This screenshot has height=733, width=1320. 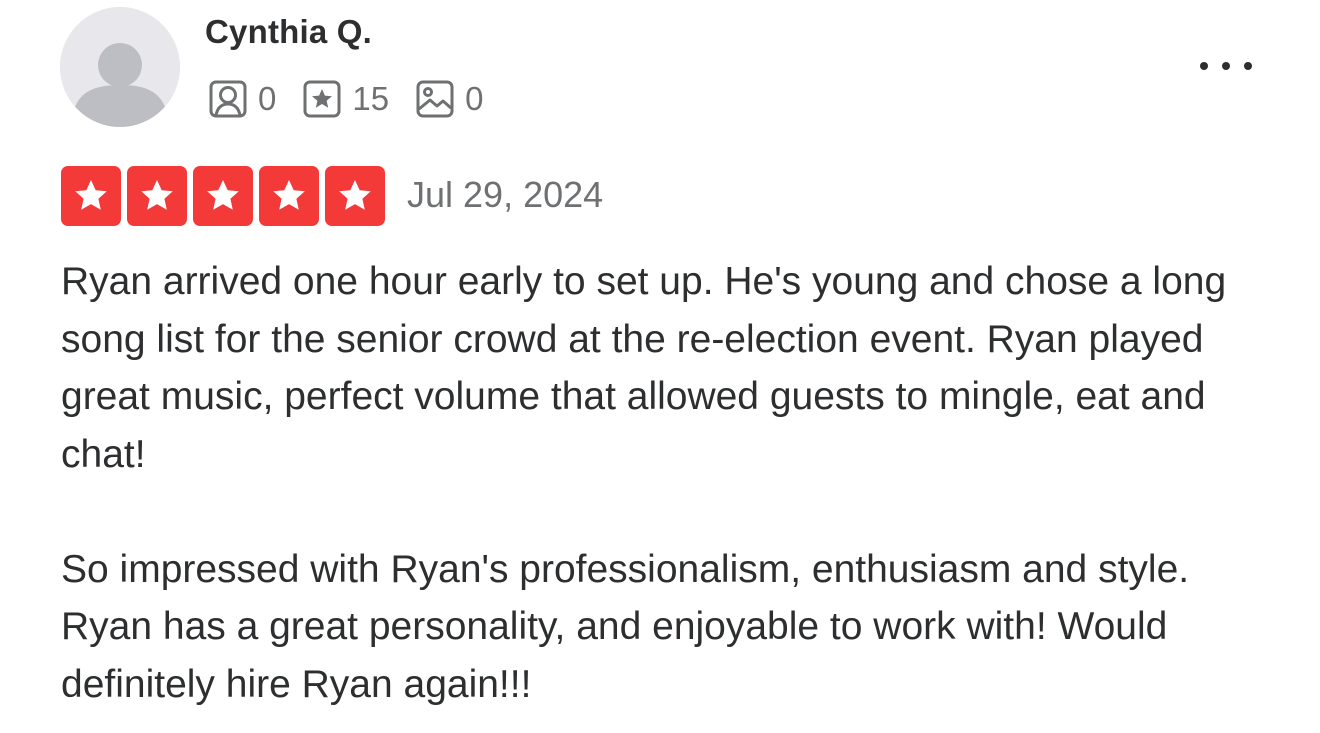 I want to click on star-rating, so click(x=226, y=196).